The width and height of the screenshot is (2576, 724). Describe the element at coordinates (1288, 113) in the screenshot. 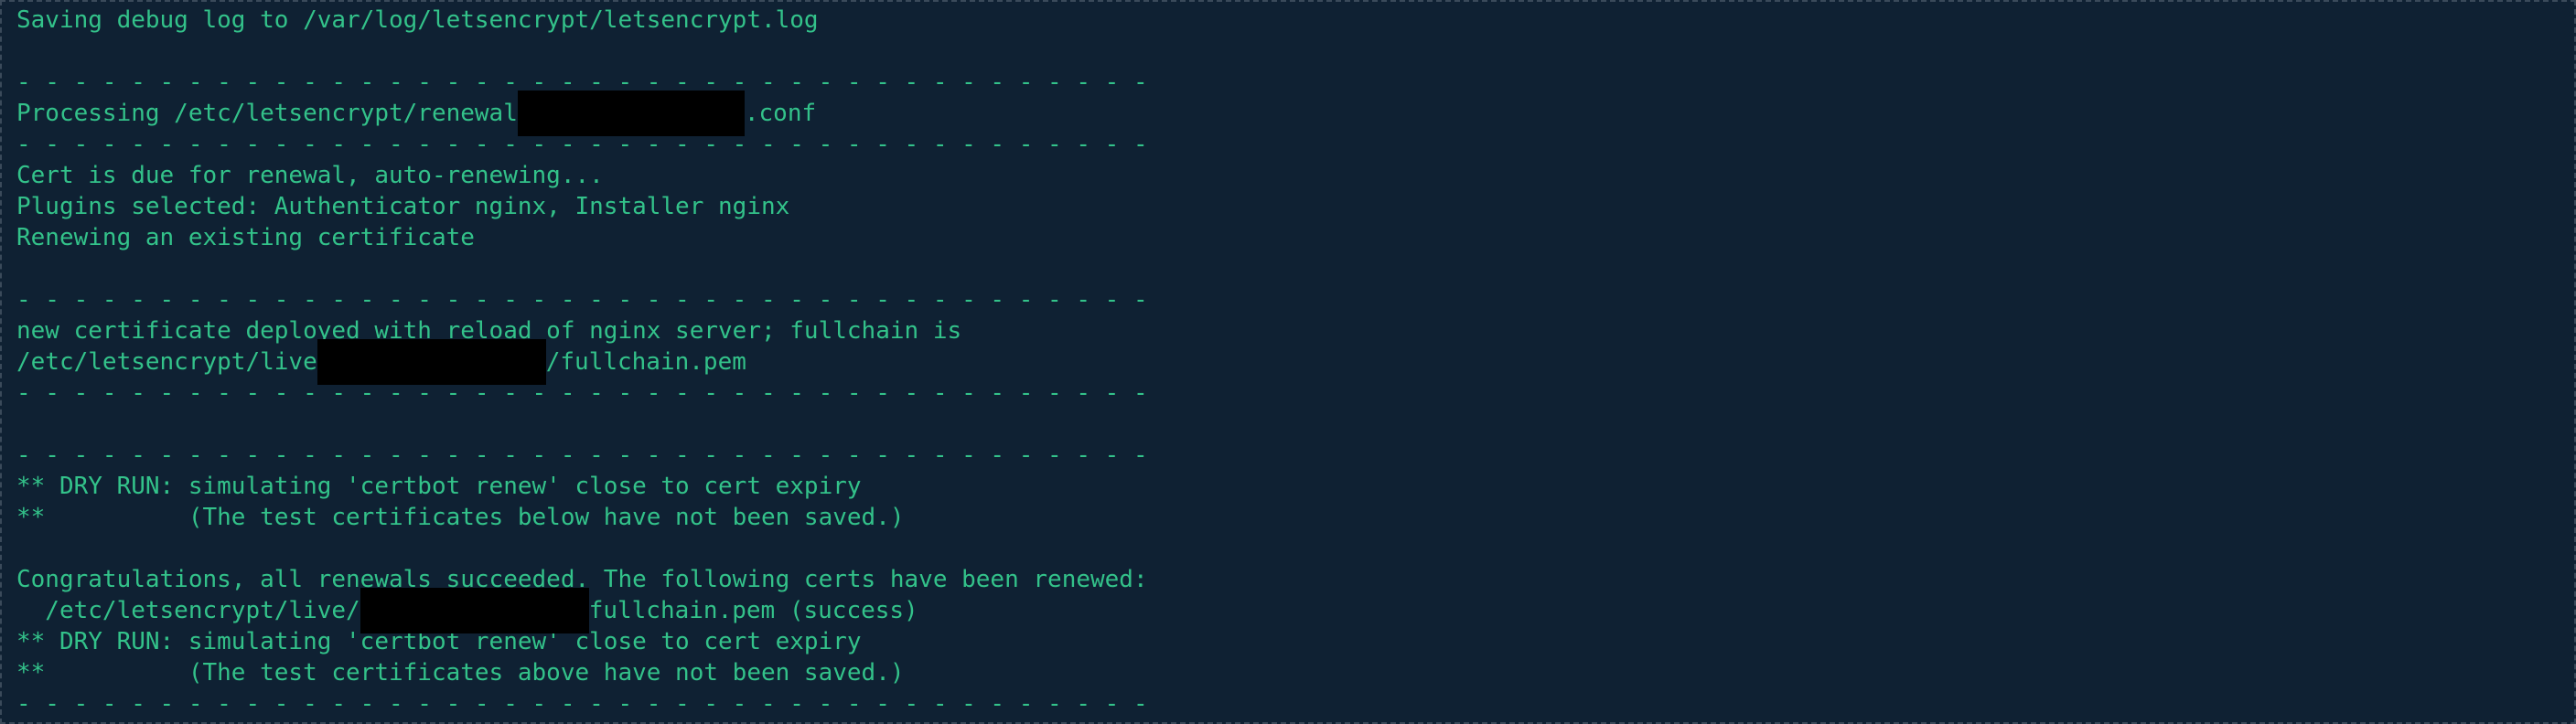

I see `terminal-line: Processing /etc/letsencrypt/renewal .conf` at that location.